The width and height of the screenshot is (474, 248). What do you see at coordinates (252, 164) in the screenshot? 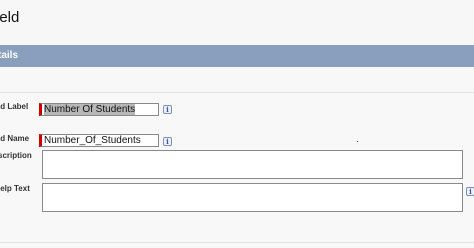
I see `description-textarea` at bounding box center [252, 164].